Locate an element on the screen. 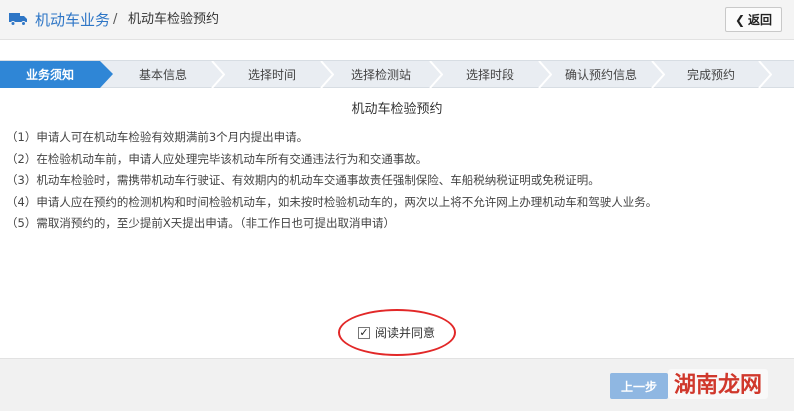  watermark-text: 湖南龙网 is located at coordinates (718, 385).